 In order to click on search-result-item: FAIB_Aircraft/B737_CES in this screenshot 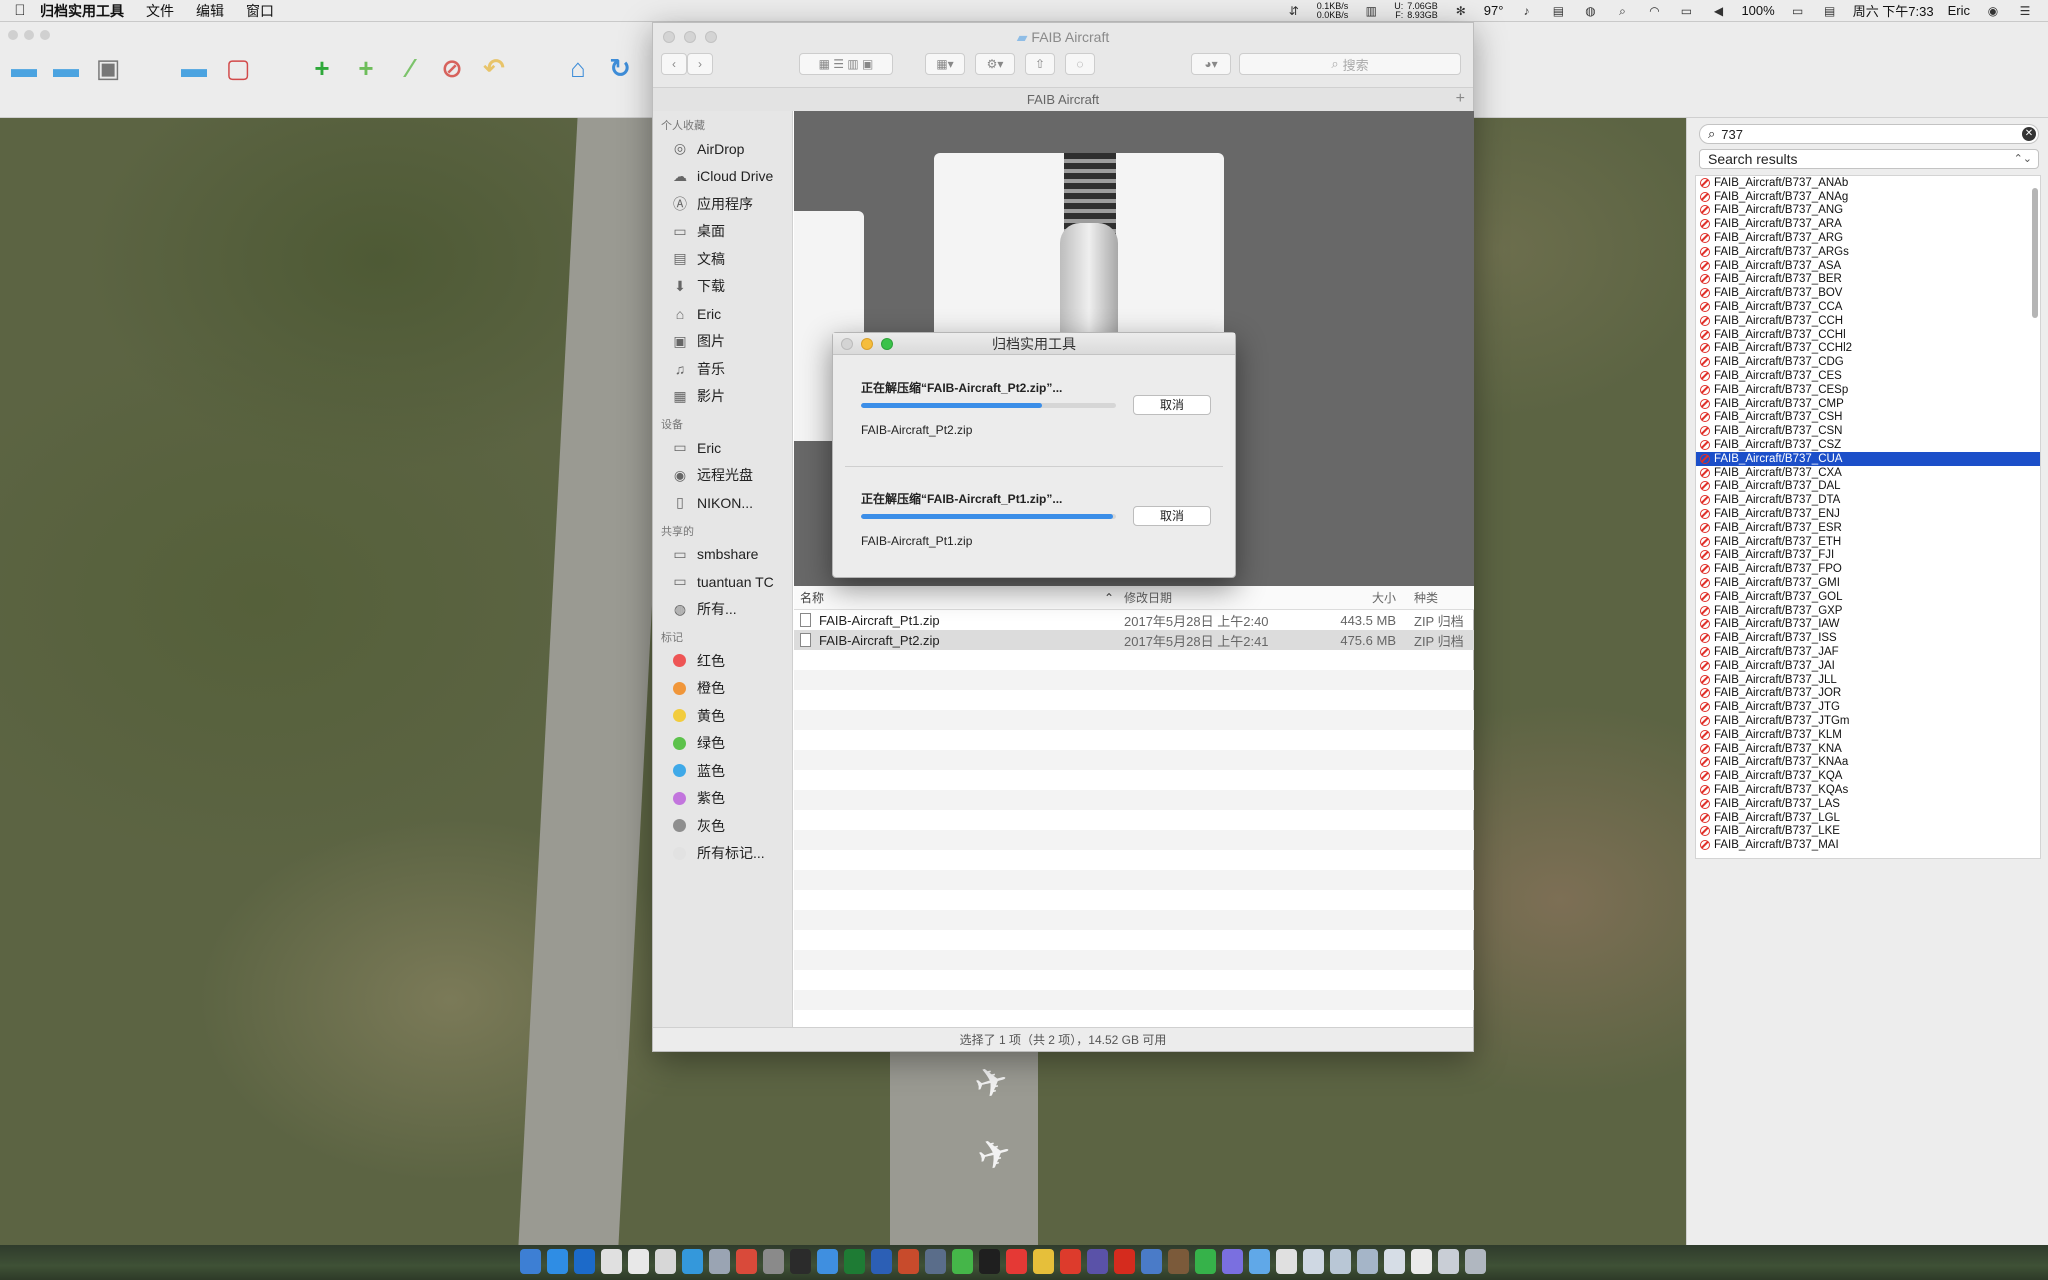, I will do `click(1868, 376)`.